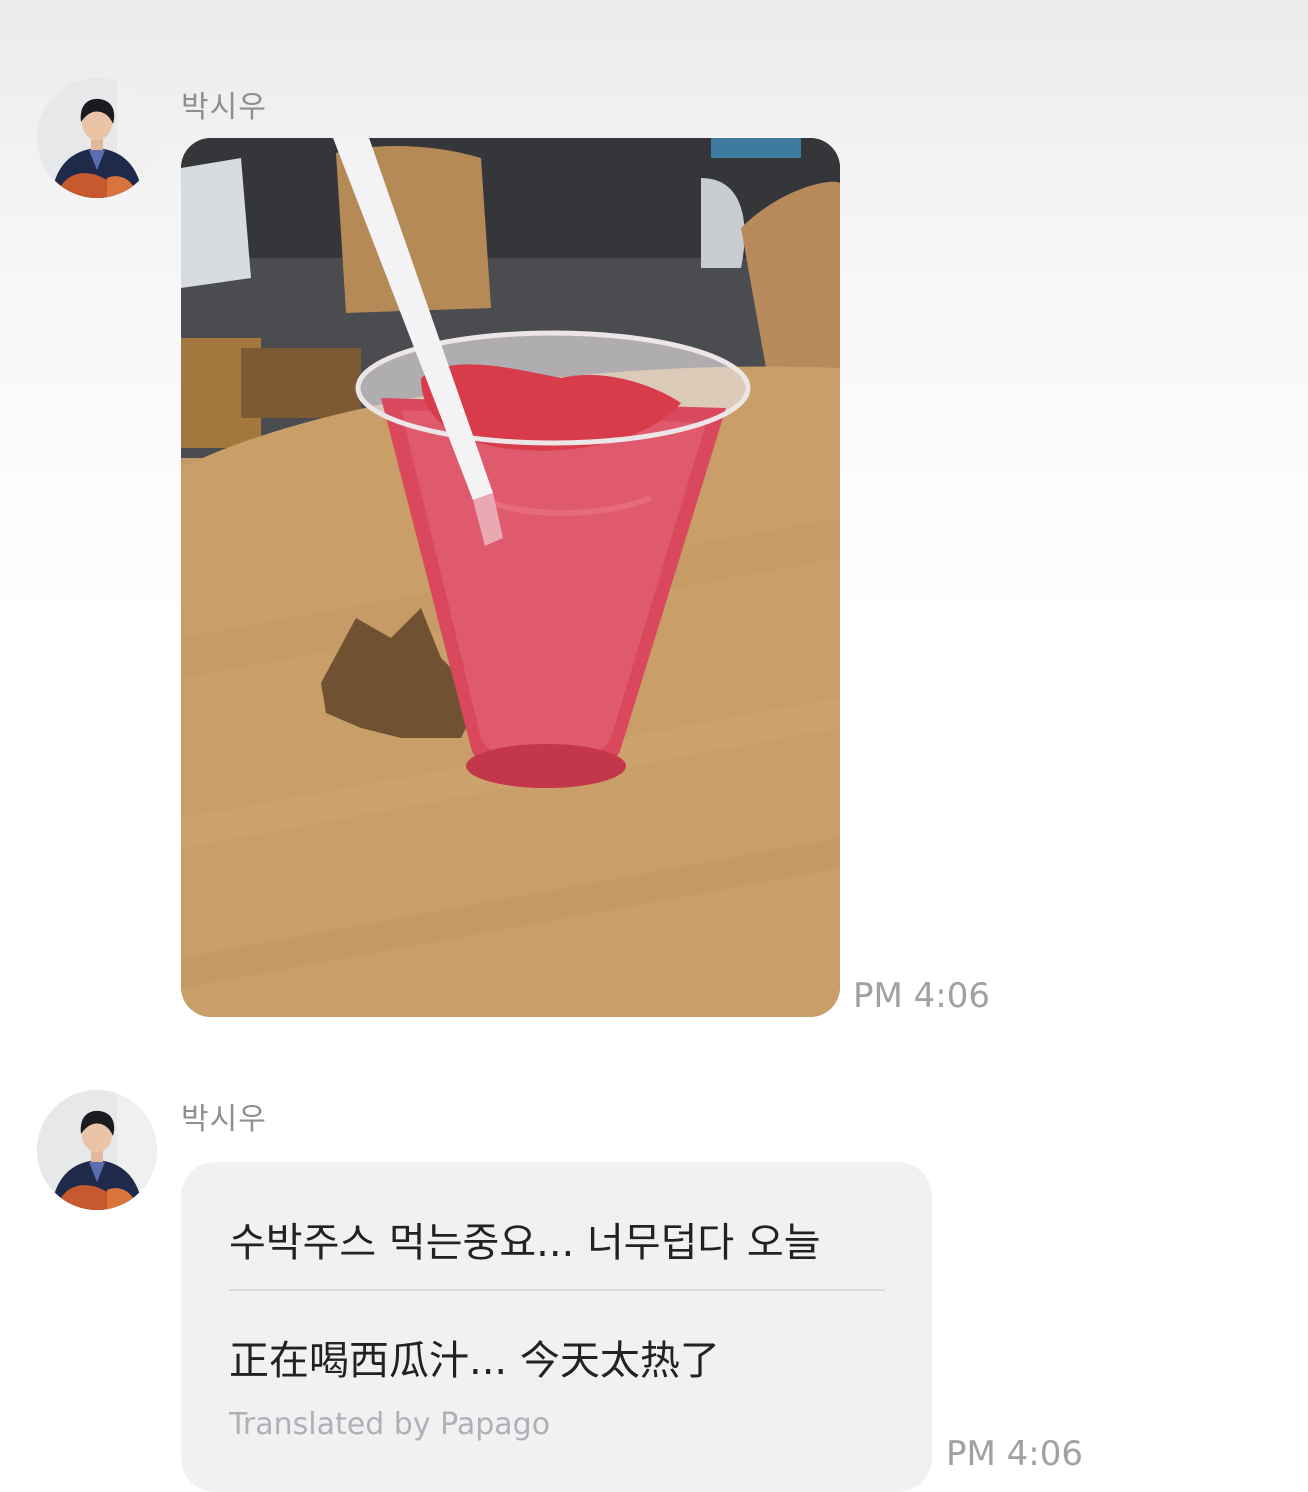 This screenshot has width=1308, height=1492. I want to click on translation-divider, so click(557, 1290).